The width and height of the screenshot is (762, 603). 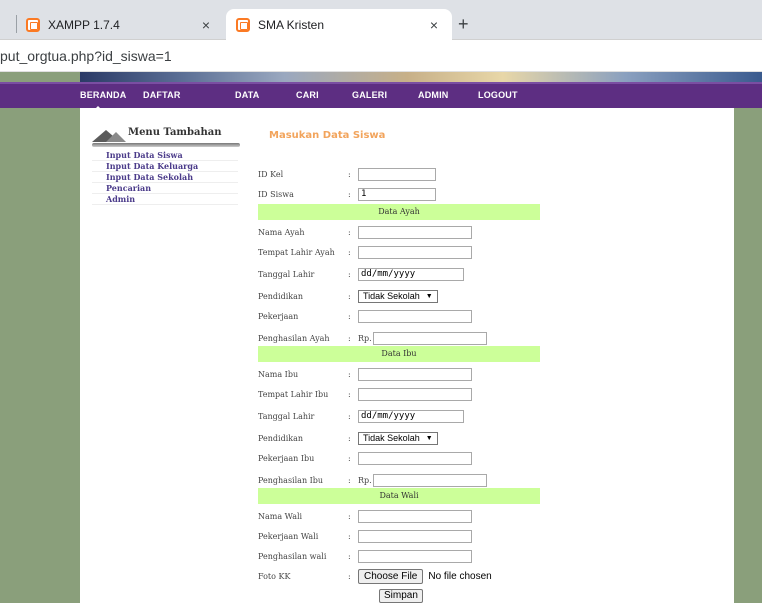 I want to click on sidebar-item-input-data-siswa: Input Data Siswa, so click(x=165, y=155).